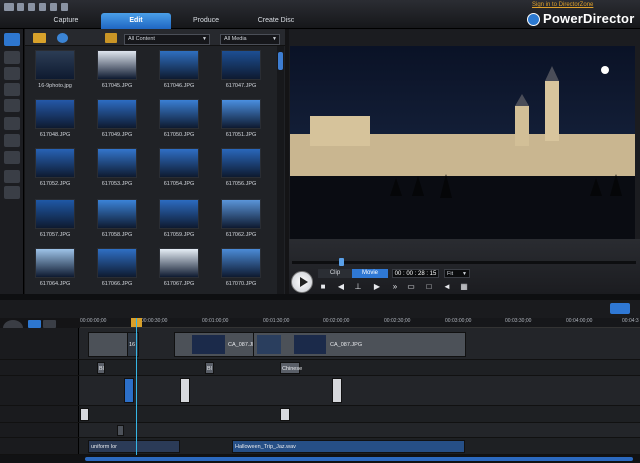 The image size is (640, 463). I want to click on app-icon, so click(9, 7).